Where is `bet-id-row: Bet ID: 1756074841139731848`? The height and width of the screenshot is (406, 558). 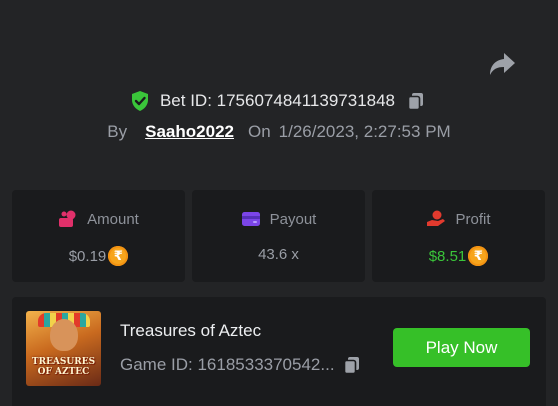
bet-id-row: Bet ID: 1756074841139731848 is located at coordinates (279, 101).